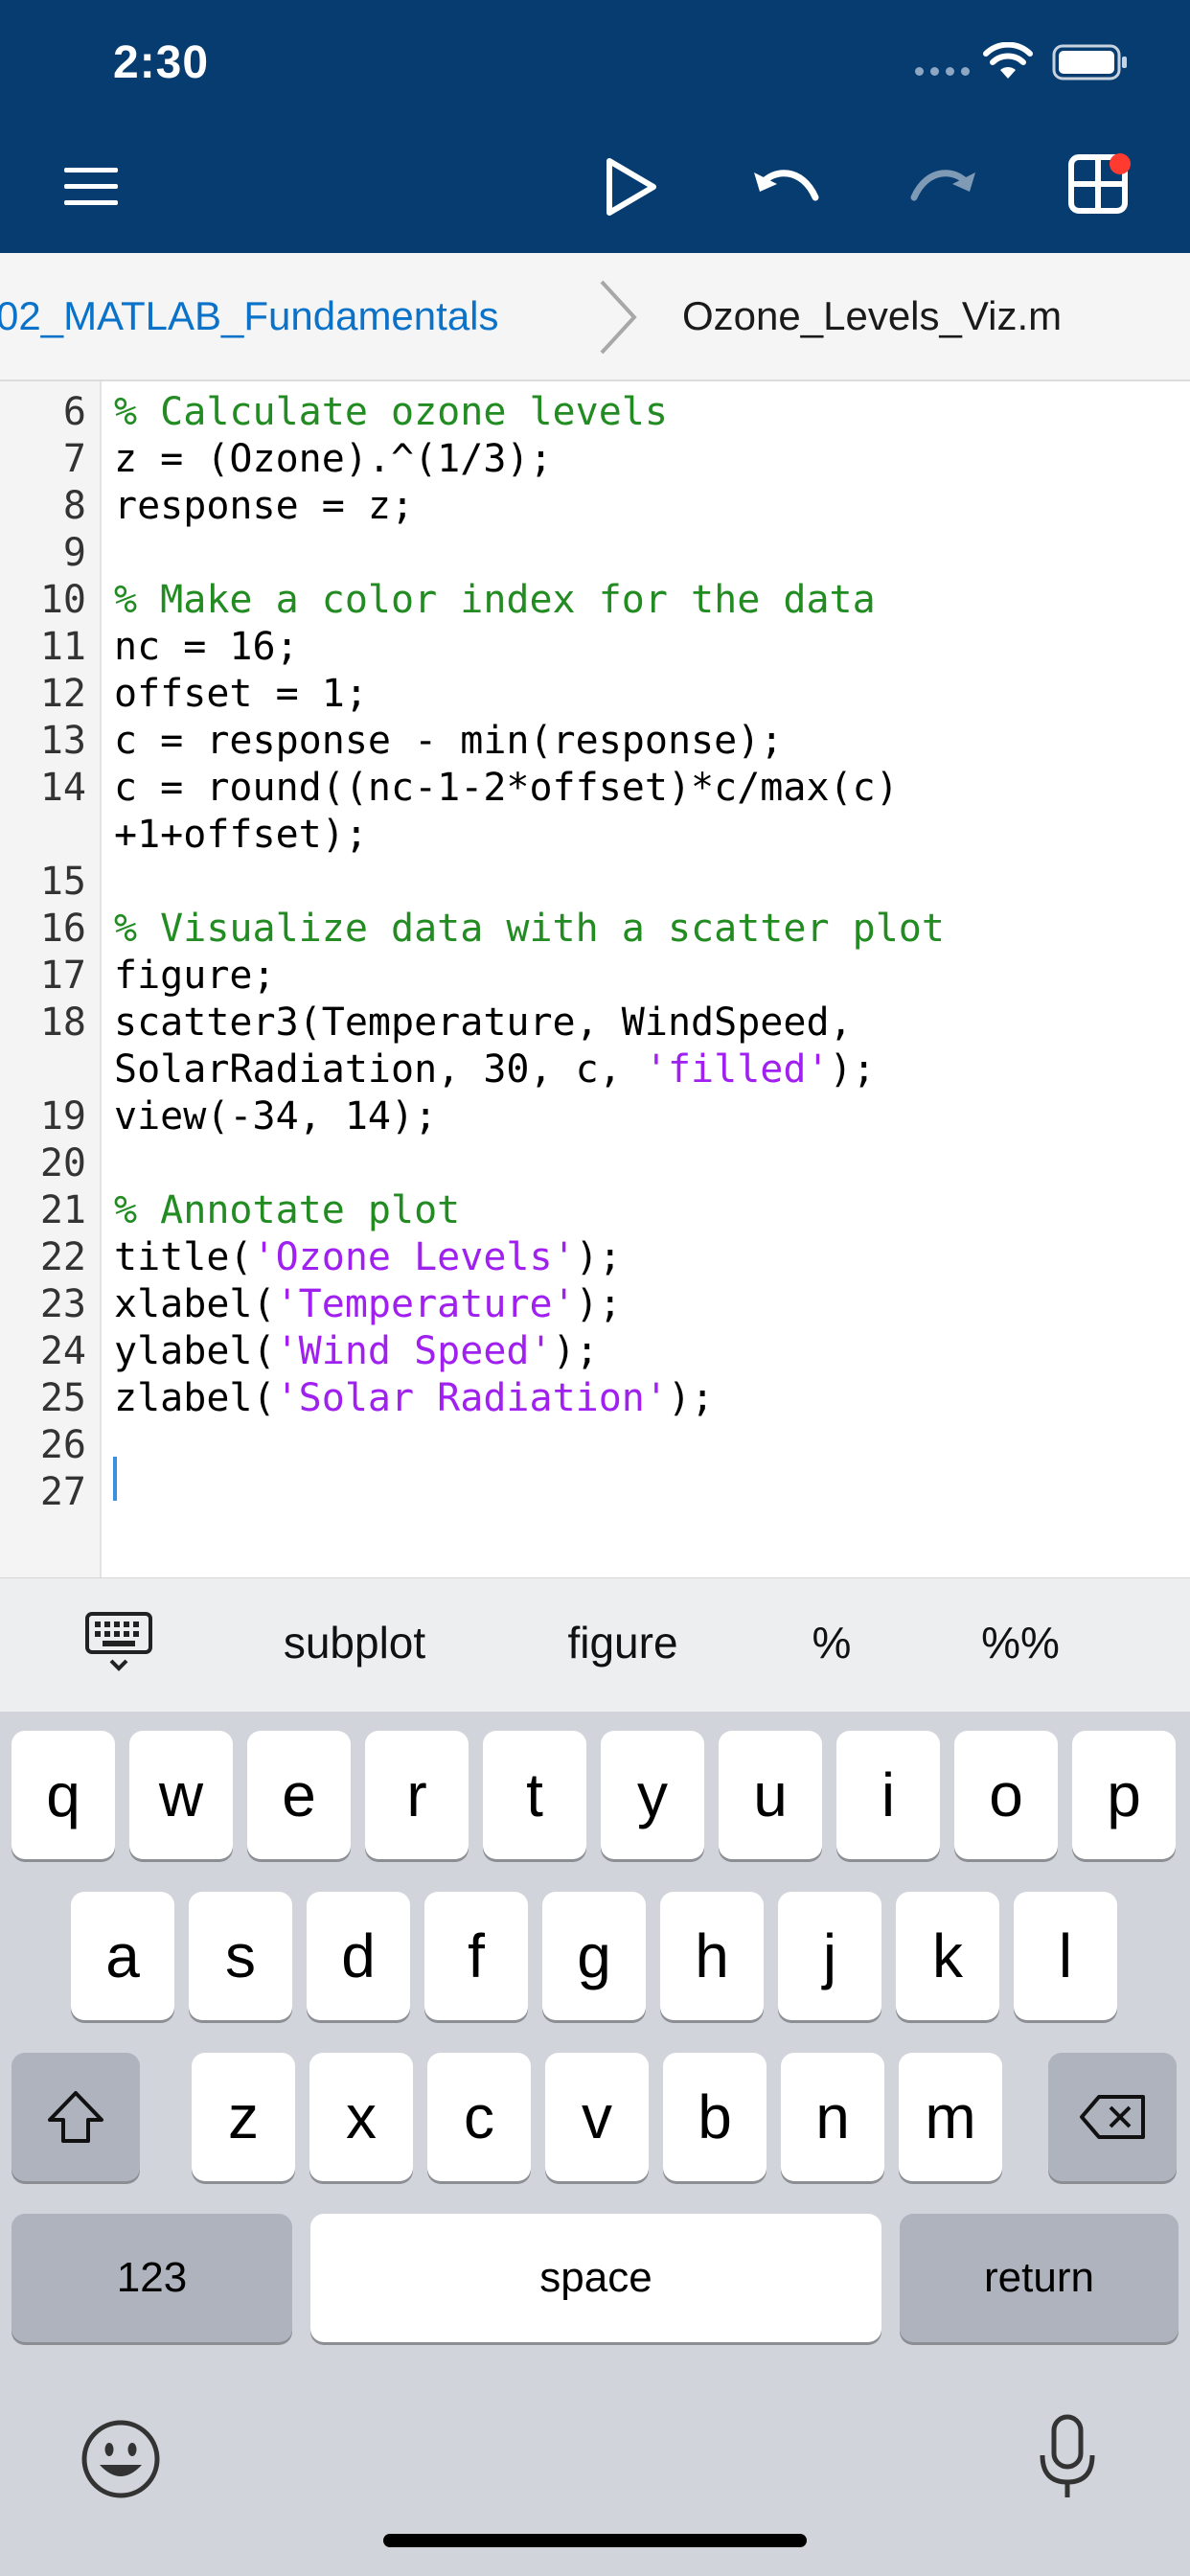  Describe the element at coordinates (244, 2117) in the screenshot. I see `key-z: z` at that location.